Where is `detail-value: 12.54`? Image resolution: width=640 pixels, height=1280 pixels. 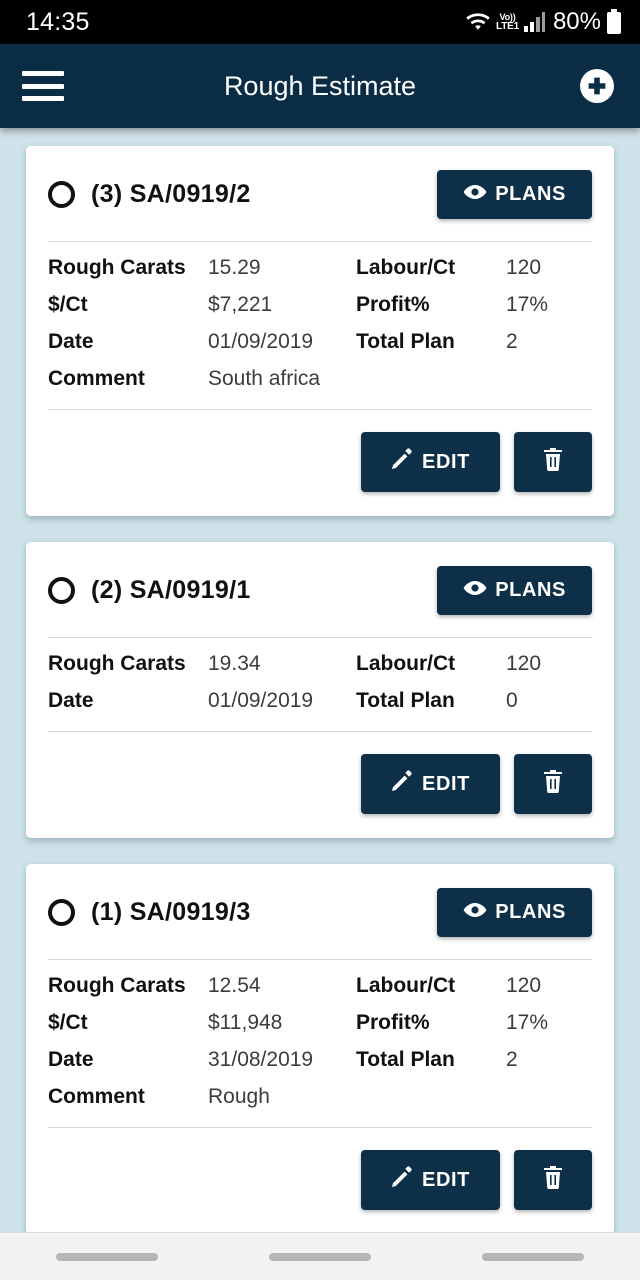
detail-value: 12.54 is located at coordinates (234, 985).